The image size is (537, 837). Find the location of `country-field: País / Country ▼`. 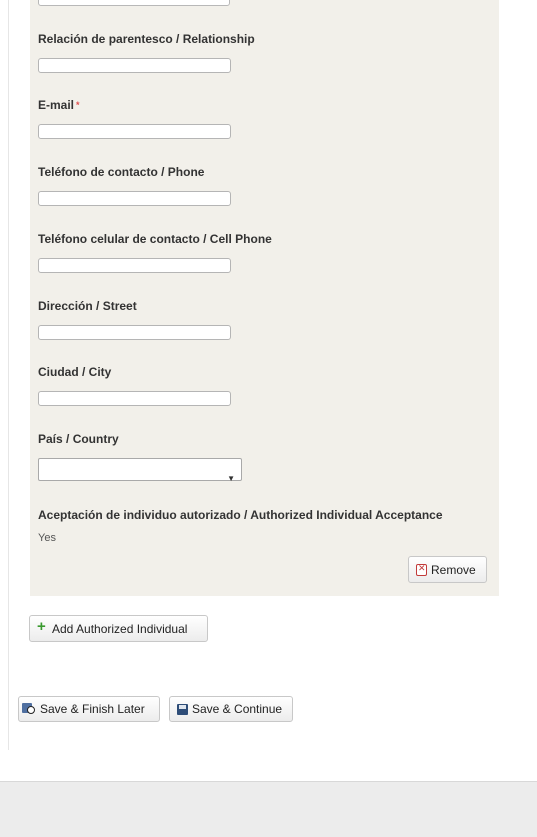

country-field: País / Country ▼ is located at coordinates (140, 457).